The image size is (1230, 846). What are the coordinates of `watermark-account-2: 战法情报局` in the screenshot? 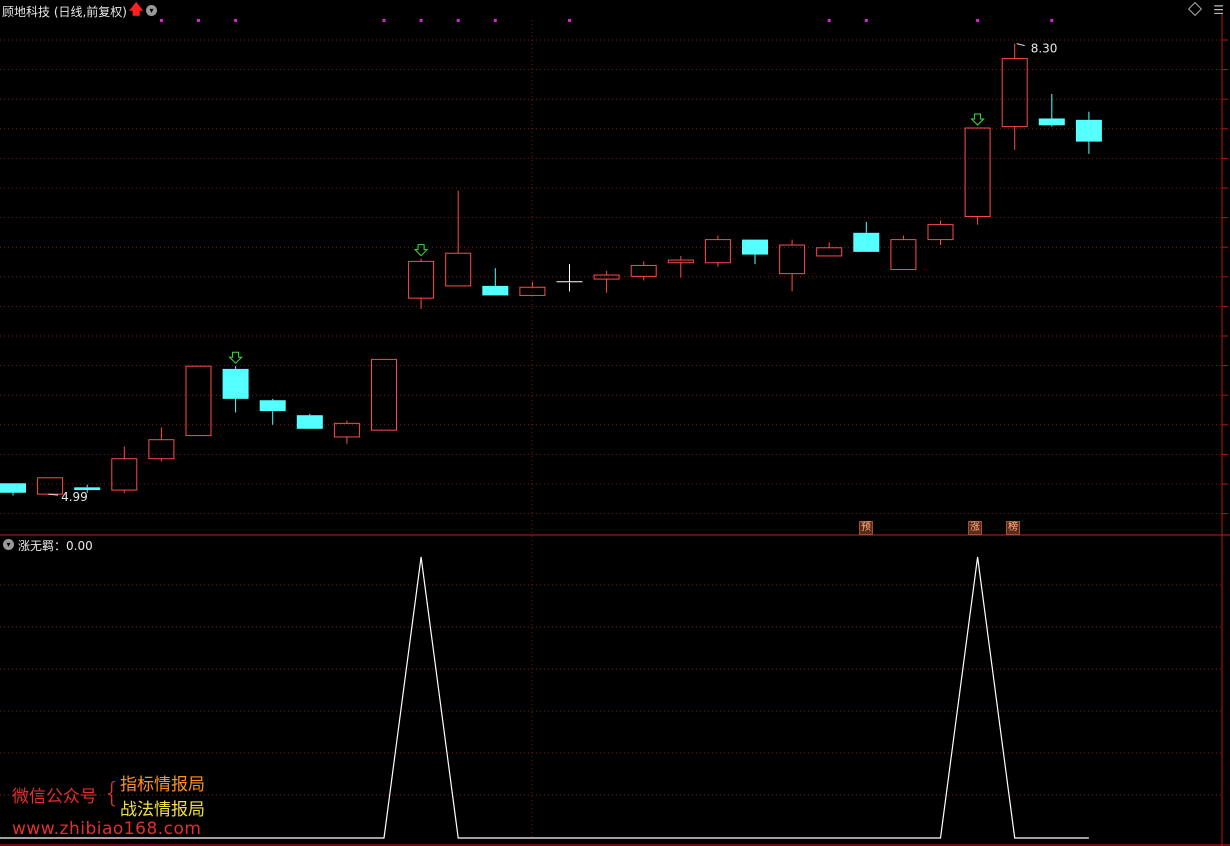 It's located at (162, 810).